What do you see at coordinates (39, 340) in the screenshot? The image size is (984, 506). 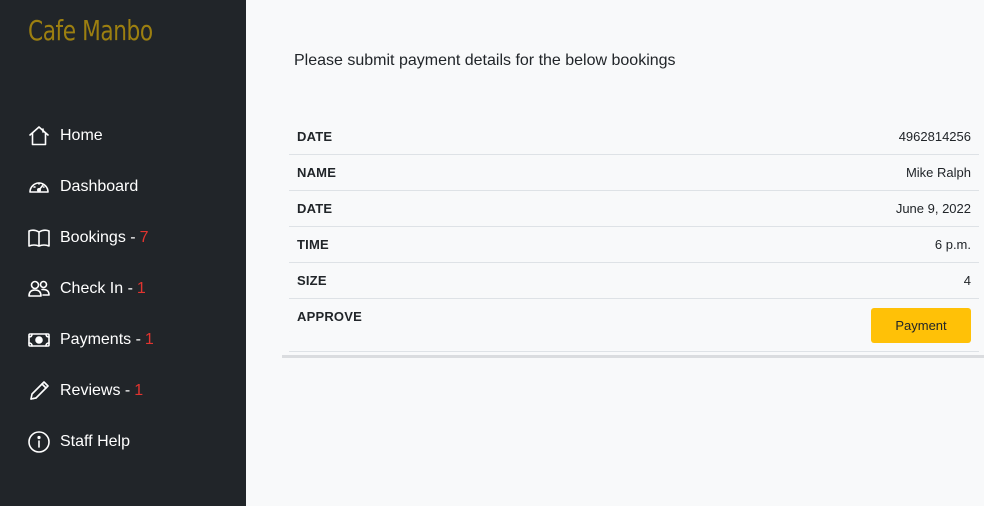 I see `cash-icon` at bounding box center [39, 340].